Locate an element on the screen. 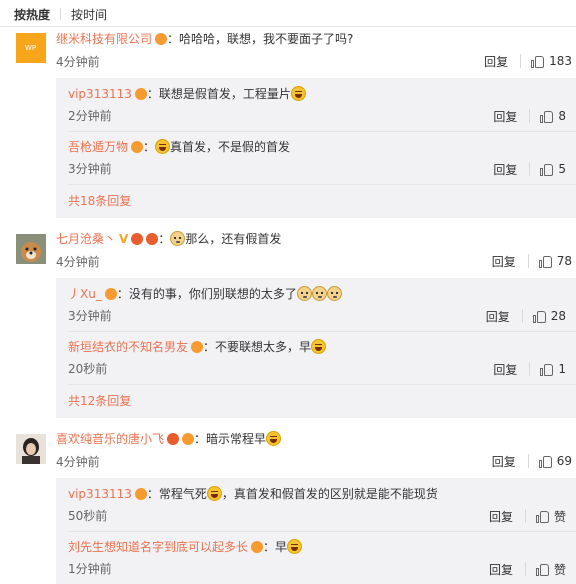 This screenshot has width=576, height=584. like-button: 69 is located at coordinates (555, 461).